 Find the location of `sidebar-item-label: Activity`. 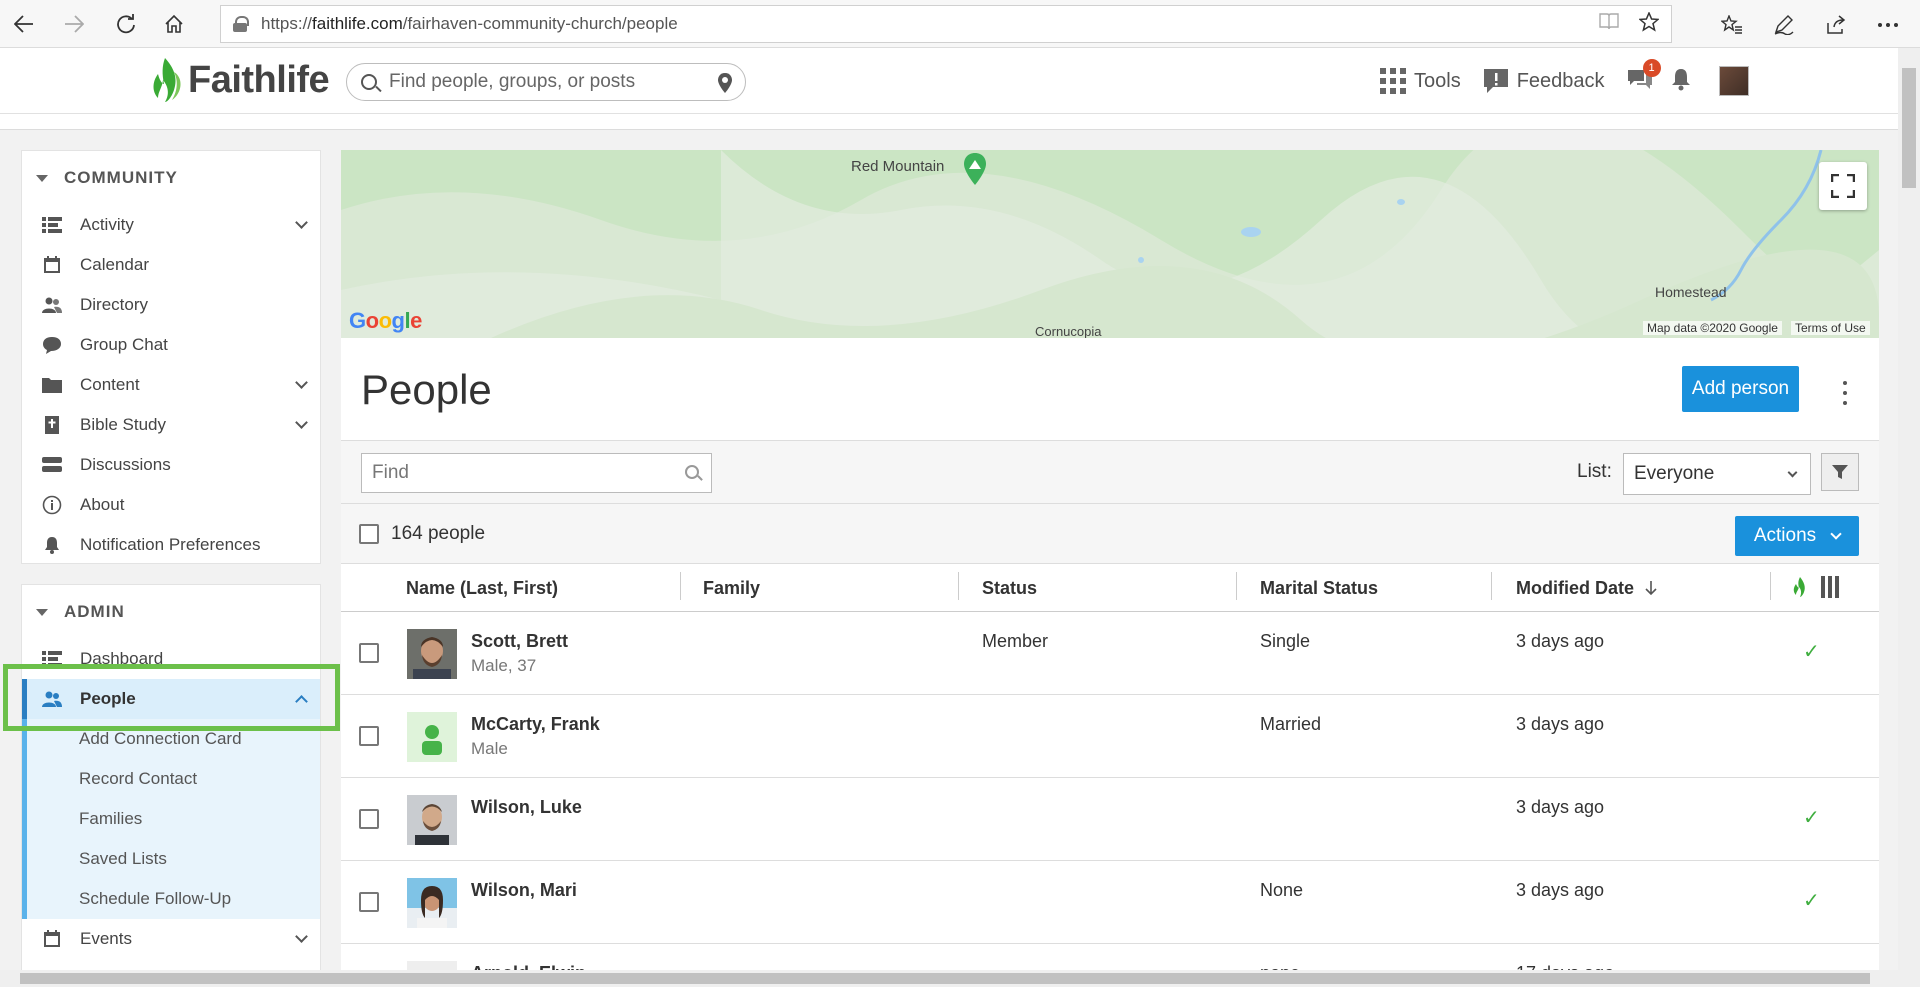

sidebar-item-label: Activity is located at coordinates (107, 224).